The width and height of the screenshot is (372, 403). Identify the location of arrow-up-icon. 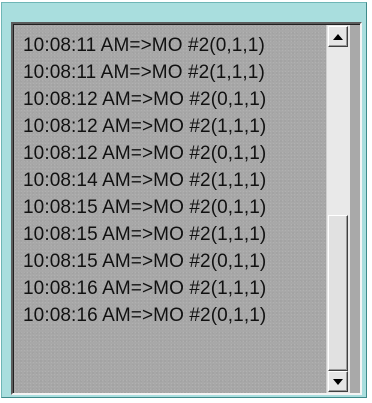
(338, 36).